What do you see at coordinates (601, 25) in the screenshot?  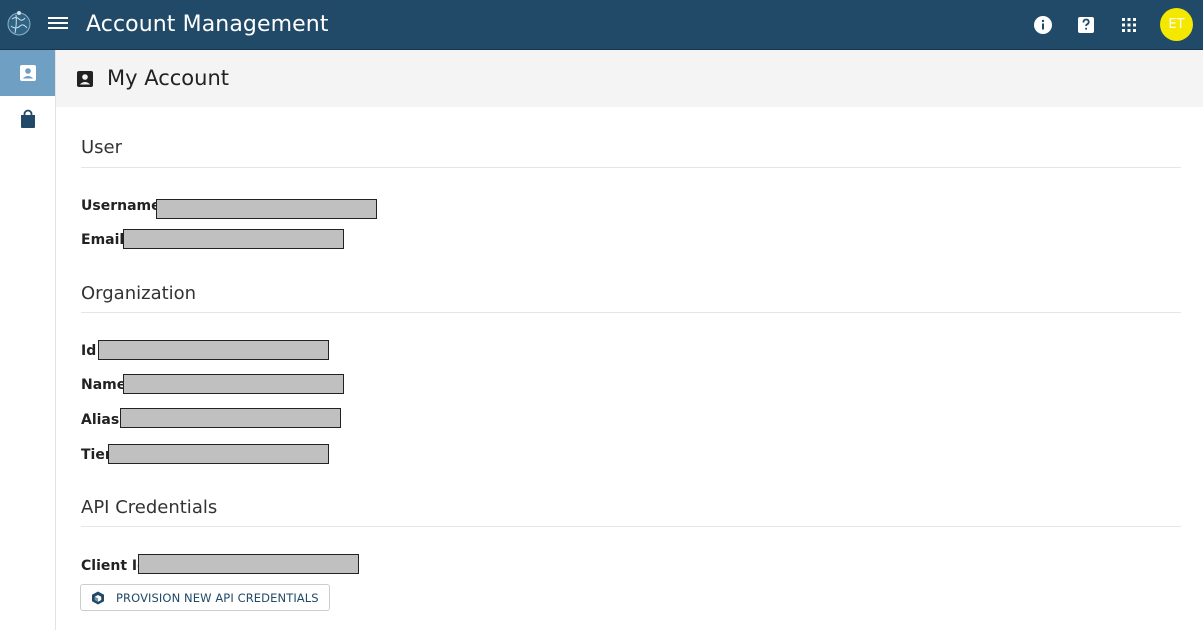 I see `top-app-bar: Account Management ET` at bounding box center [601, 25].